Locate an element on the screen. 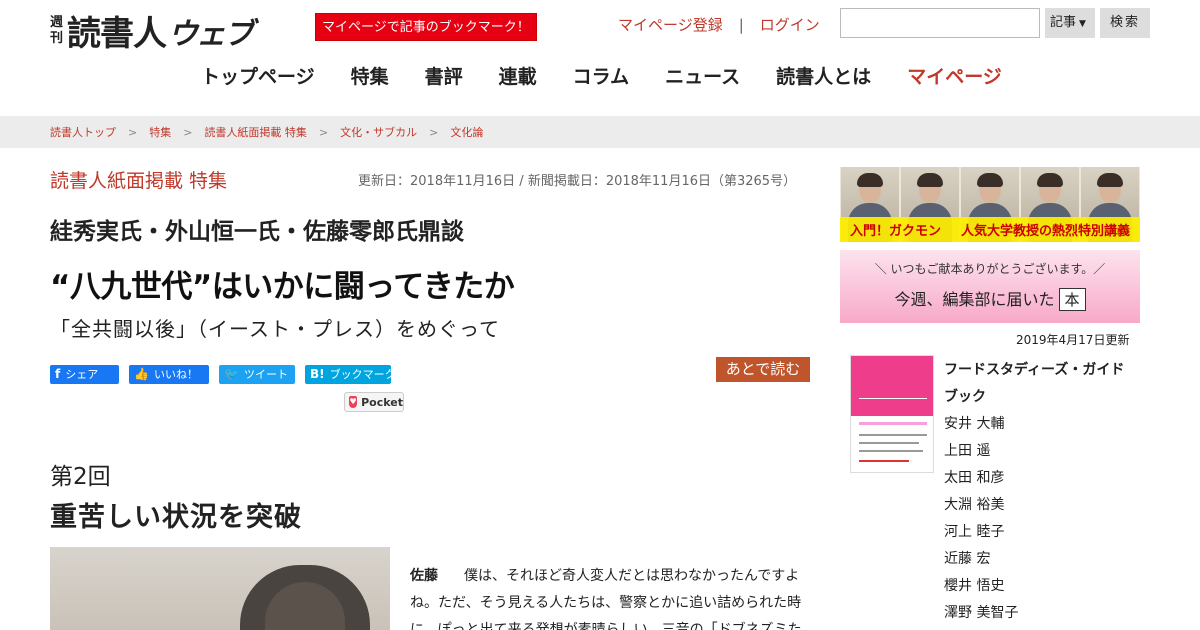 Image resolution: width=1200 pixels, height=630 pixels. hatena-bookmark-button: B! ブックマーク is located at coordinates (350, 374).